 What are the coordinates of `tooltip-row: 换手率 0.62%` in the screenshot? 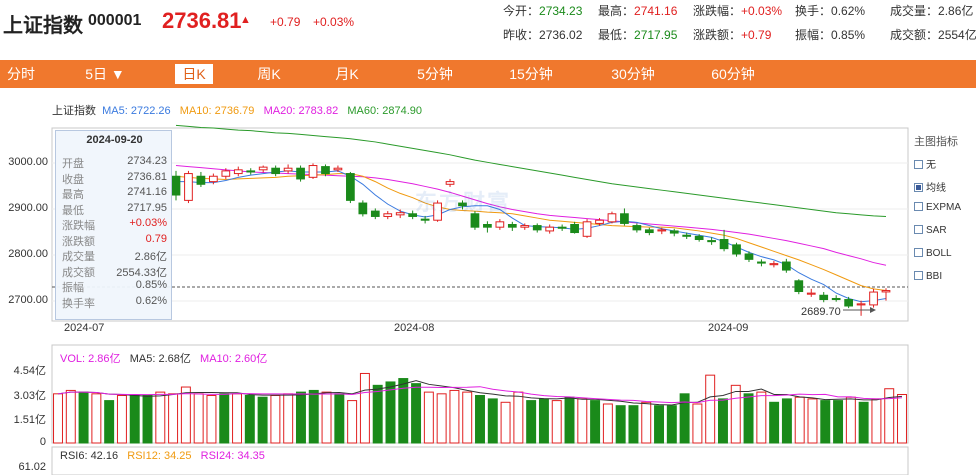 It's located at (114, 302).